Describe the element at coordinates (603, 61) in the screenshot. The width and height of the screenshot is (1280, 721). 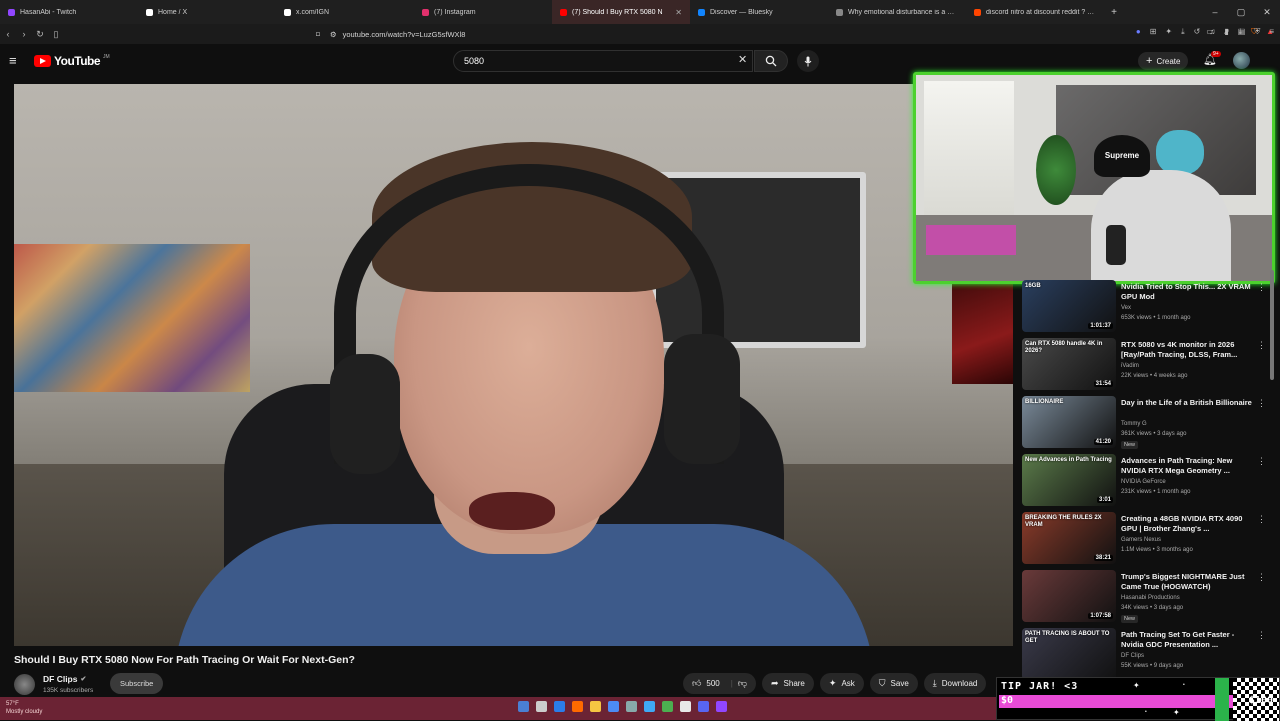
I see `search-input: 5080` at that location.